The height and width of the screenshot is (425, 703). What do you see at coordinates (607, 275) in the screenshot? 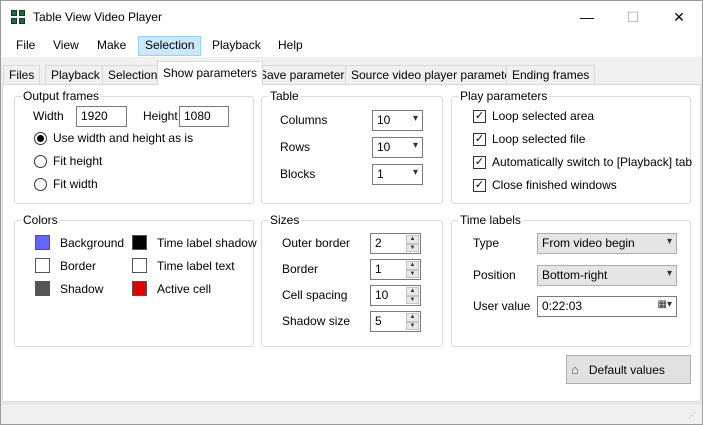
I see `position-select: Bottom-right ▾` at bounding box center [607, 275].